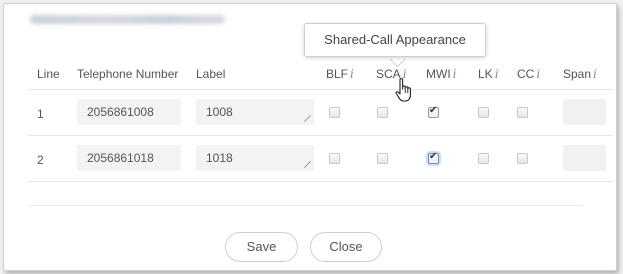 This screenshot has height=274, width=623. Describe the element at coordinates (522, 158) in the screenshot. I see `row2-cc-checkbox` at that location.